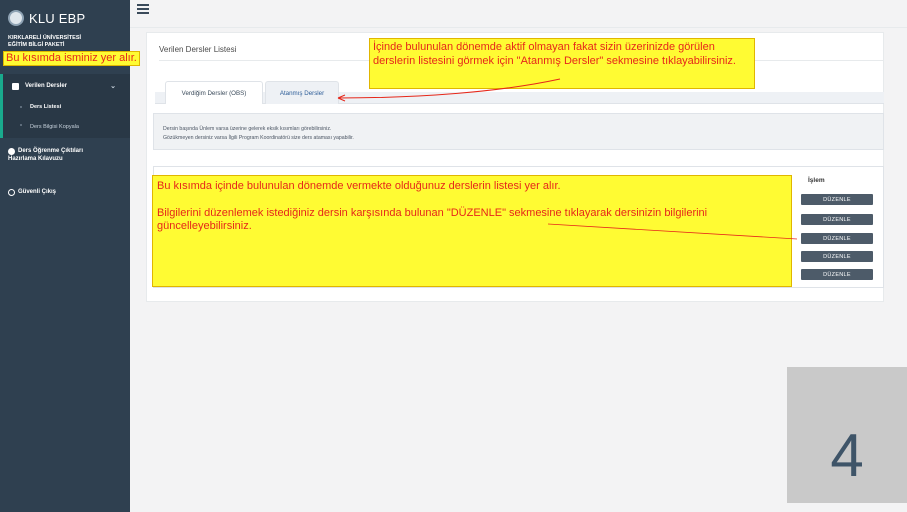  What do you see at coordinates (518, 14) in the screenshot?
I see `top-navbar` at bounding box center [518, 14].